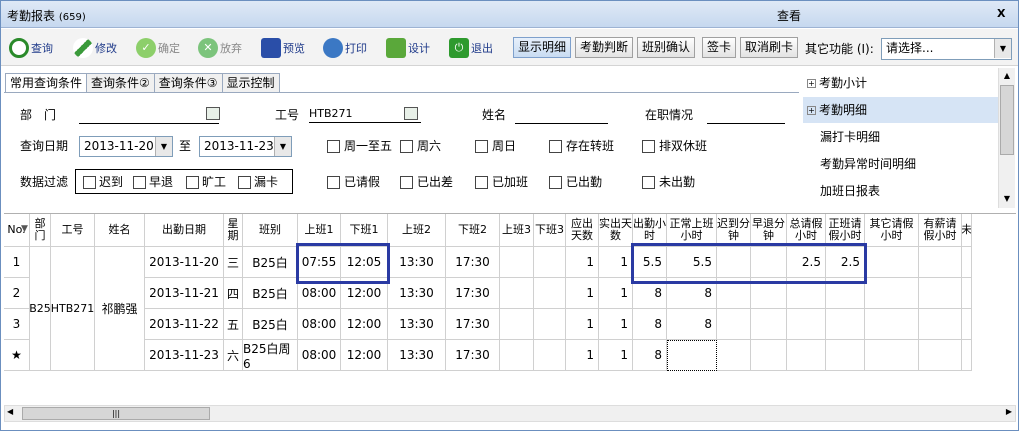 The height and width of the screenshot is (431, 1019). What do you see at coordinates (481, 146) in the screenshot?
I see `sunday-checkbox` at bounding box center [481, 146].